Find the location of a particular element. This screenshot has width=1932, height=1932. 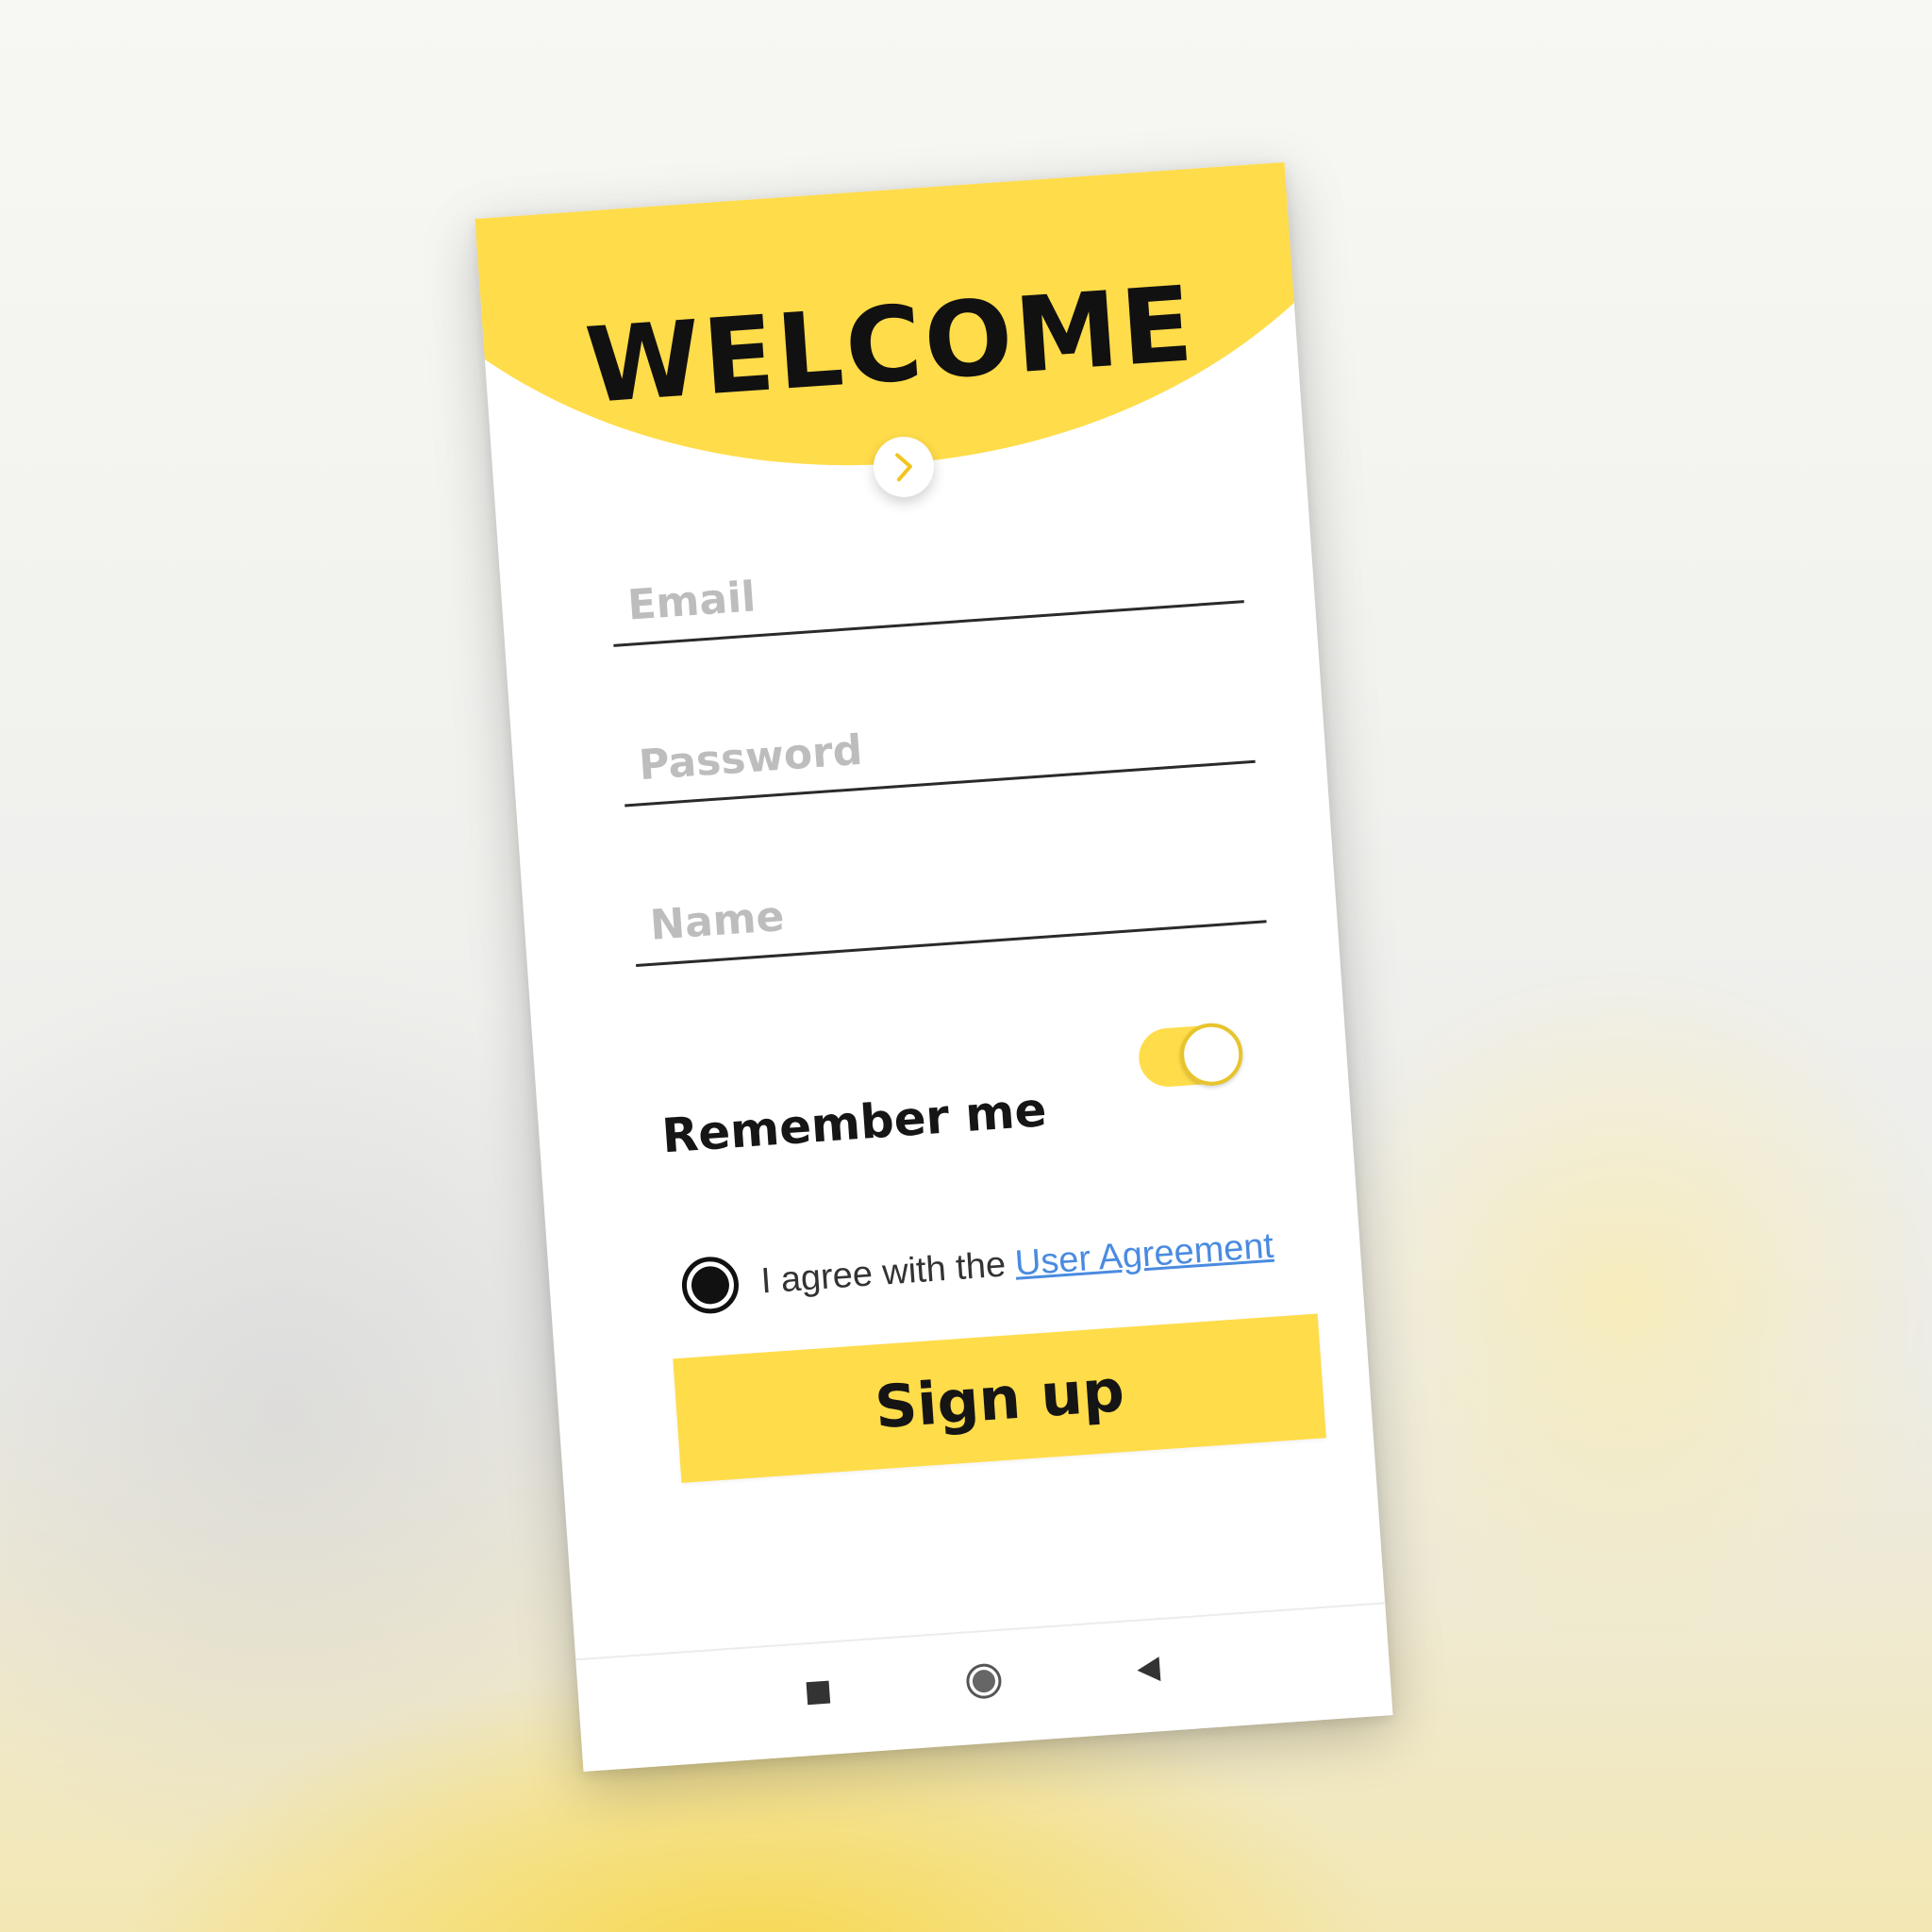

name-field-container is located at coordinates (948, 906).